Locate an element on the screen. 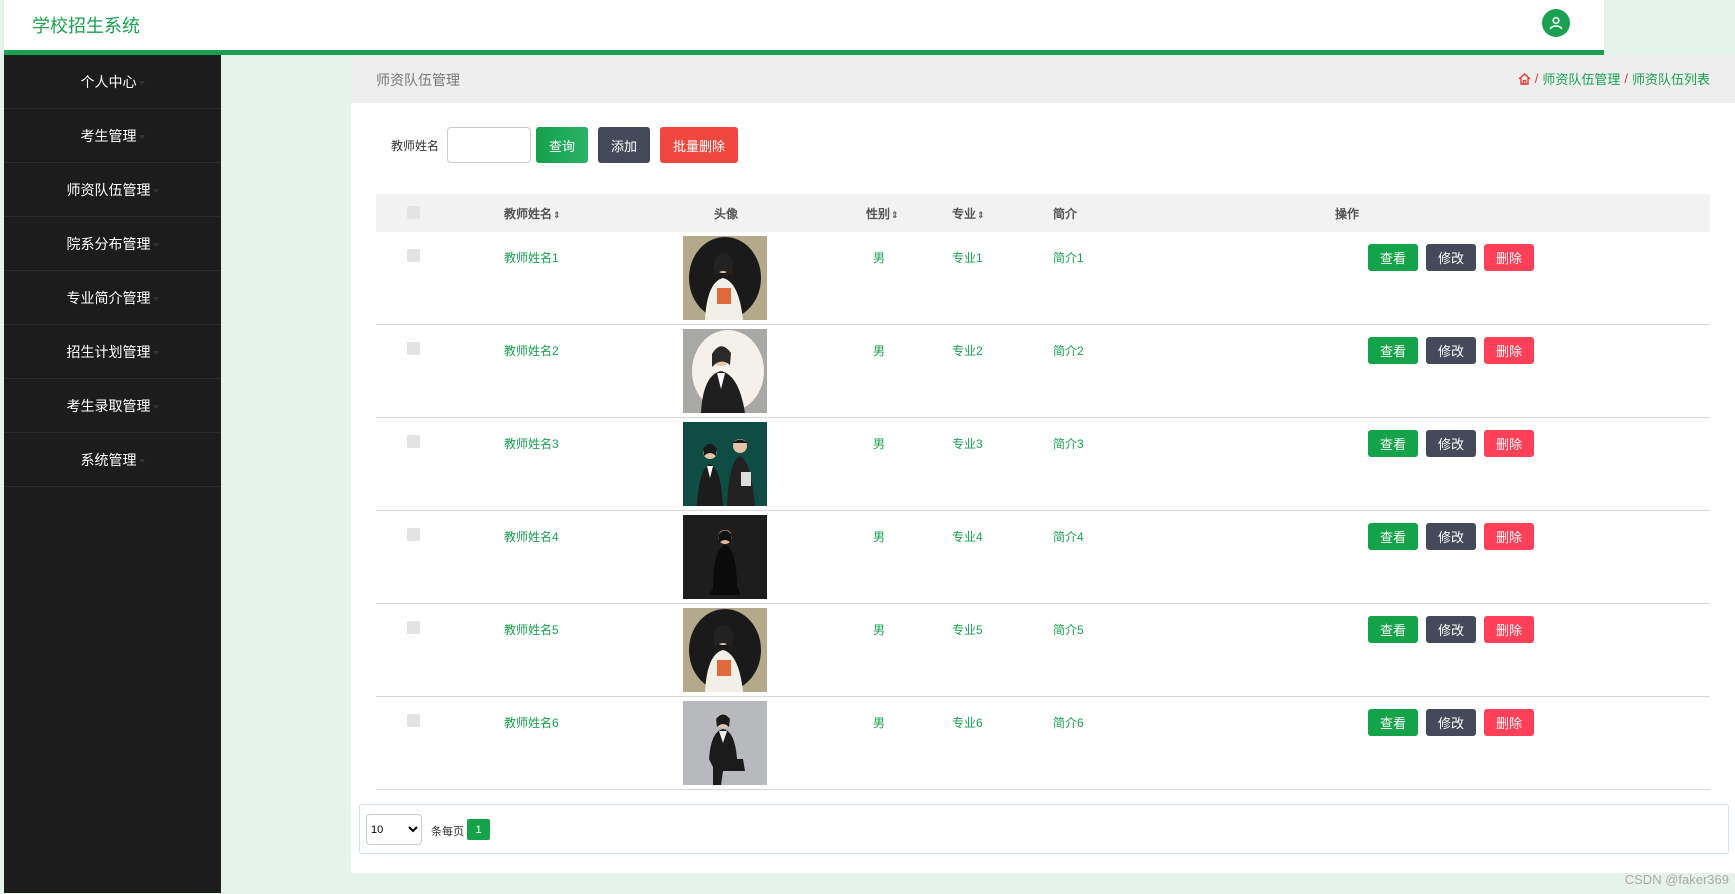 The width and height of the screenshot is (1735, 894). sort-icon: ⇕ is located at coordinates (557, 215).